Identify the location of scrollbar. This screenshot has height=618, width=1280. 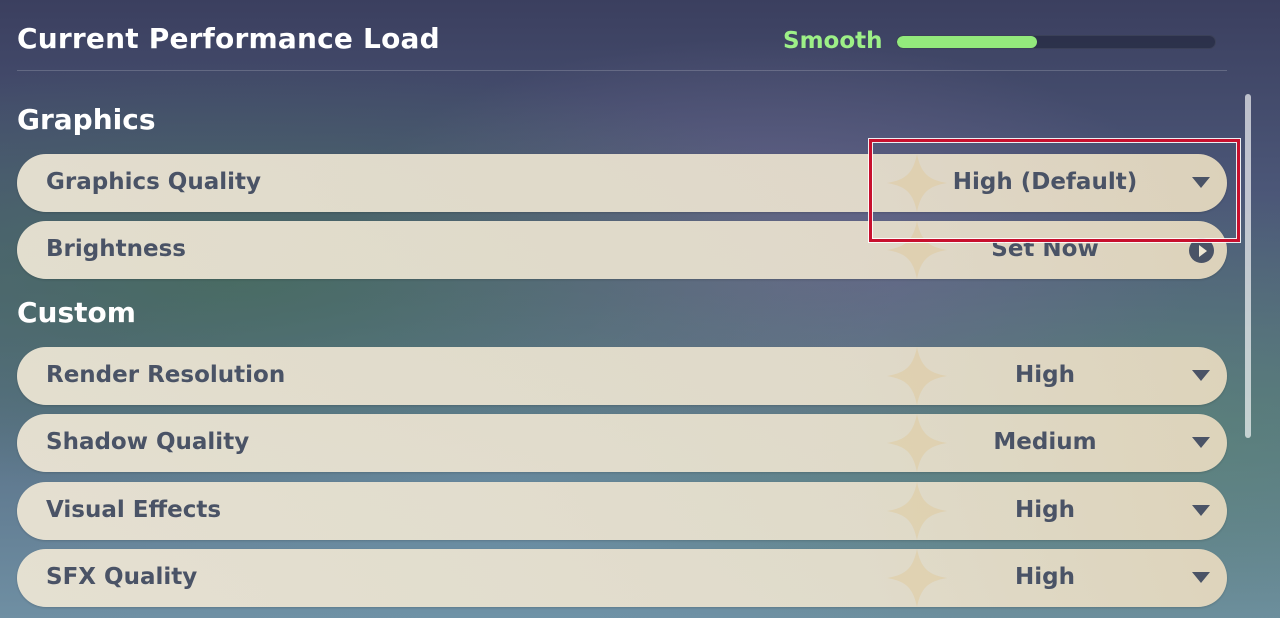
(1248, 356).